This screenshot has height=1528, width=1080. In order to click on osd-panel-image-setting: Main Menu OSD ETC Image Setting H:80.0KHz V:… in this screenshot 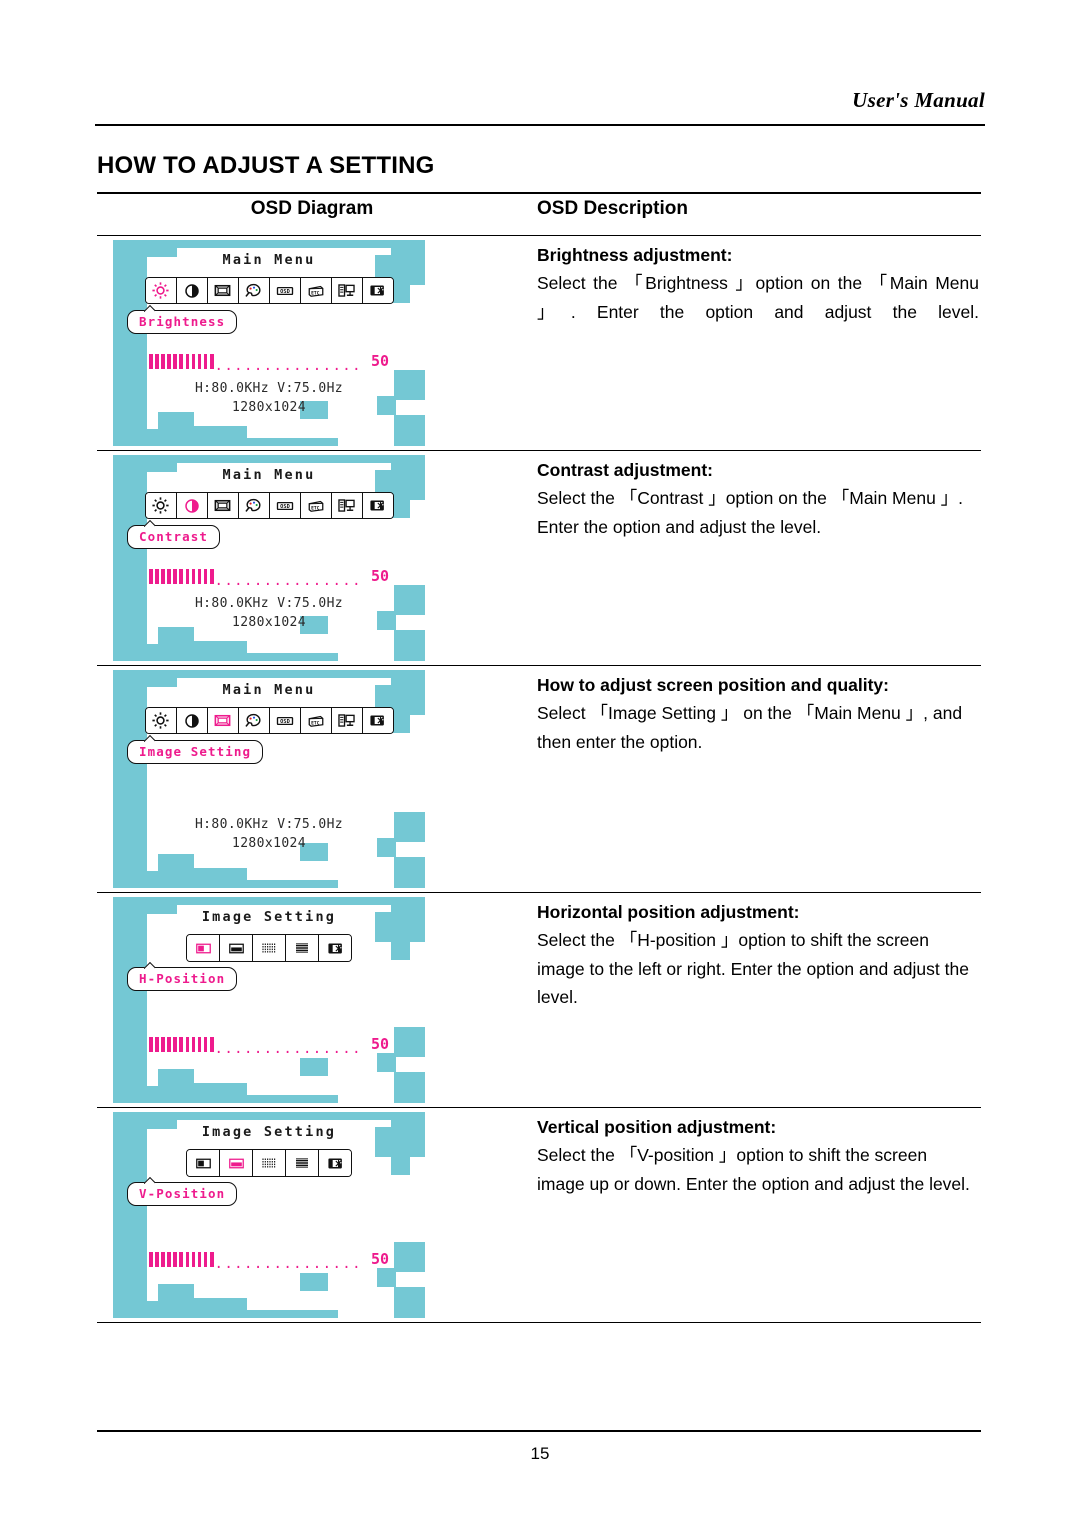, I will do `click(269, 779)`.